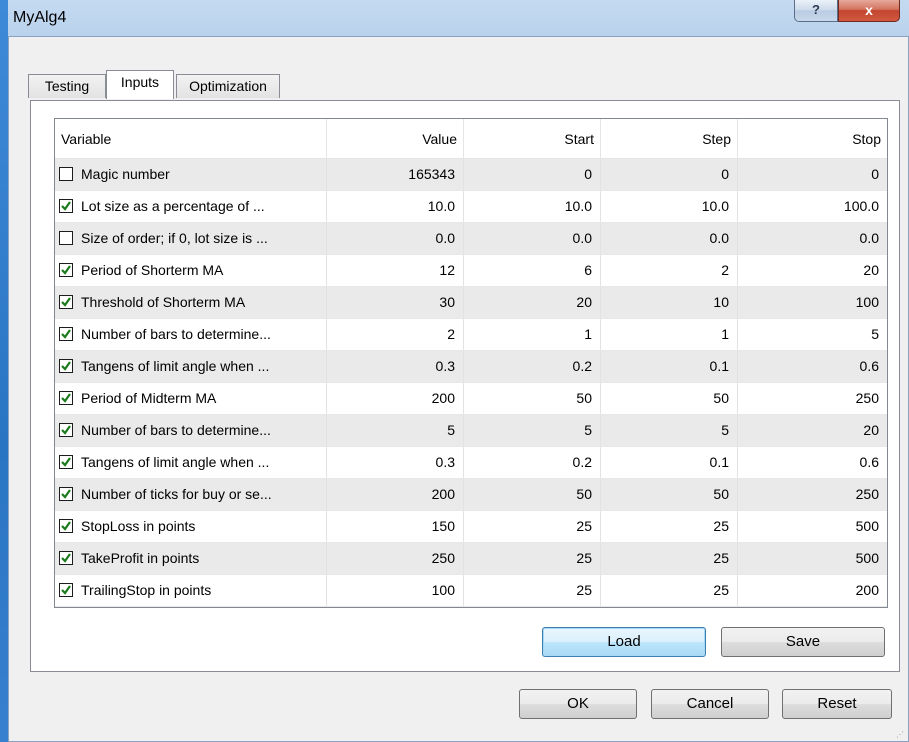 The width and height of the screenshot is (909, 742). What do you see at coordinates (869, 11) in the screenshot?
I see `close-button: x` at bounding box center [869, 11].